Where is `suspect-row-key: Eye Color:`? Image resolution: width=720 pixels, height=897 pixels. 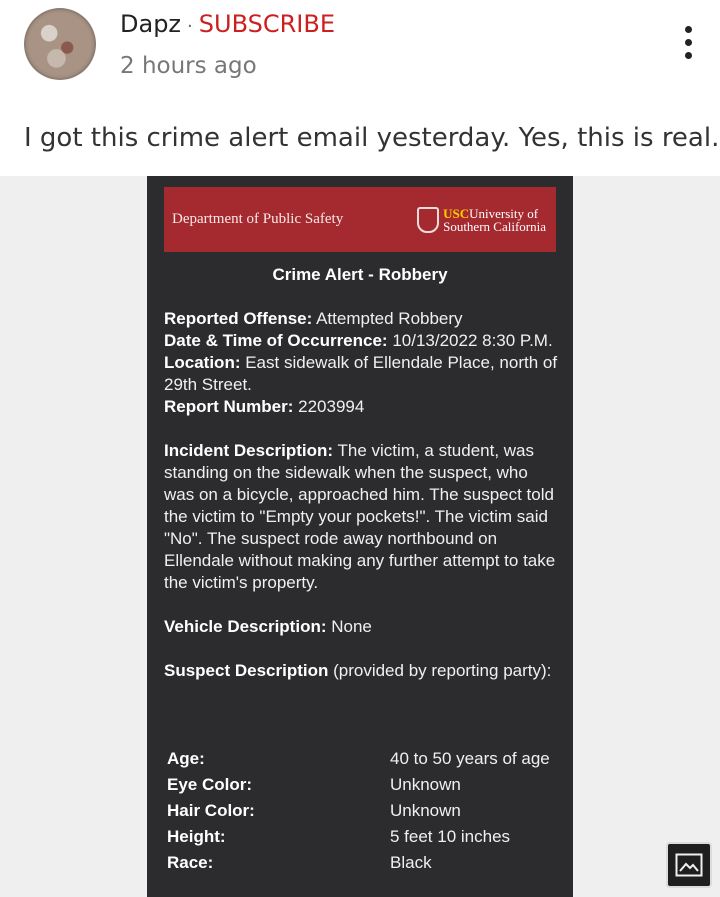
suspect-row-key: Eye Color: is located at coordinates (210, 784).